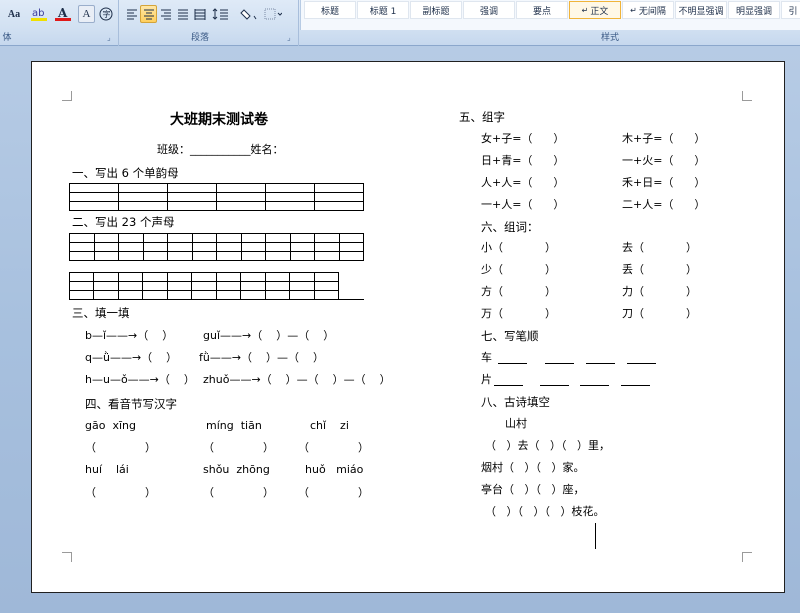 The width and height of the screenshot is (800, 613). I want to click on align-left-icon, so click(131, 14).